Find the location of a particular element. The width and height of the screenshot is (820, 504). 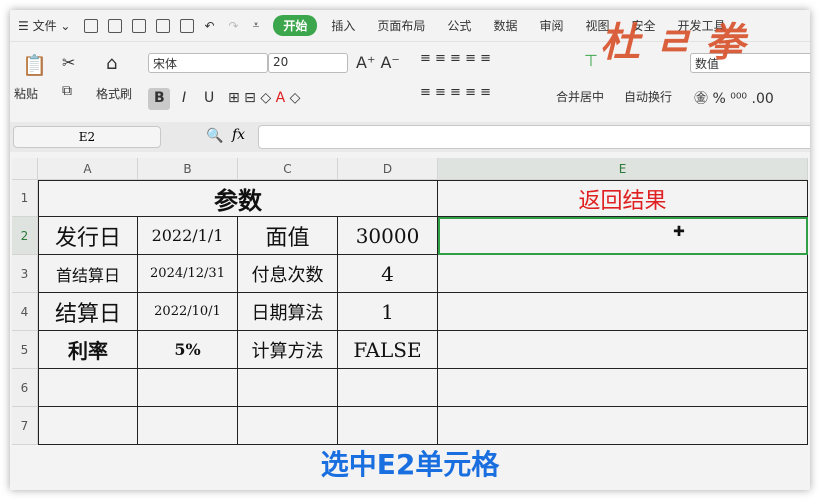

cell-D2: 30000 is located at coordinates (388, 236).